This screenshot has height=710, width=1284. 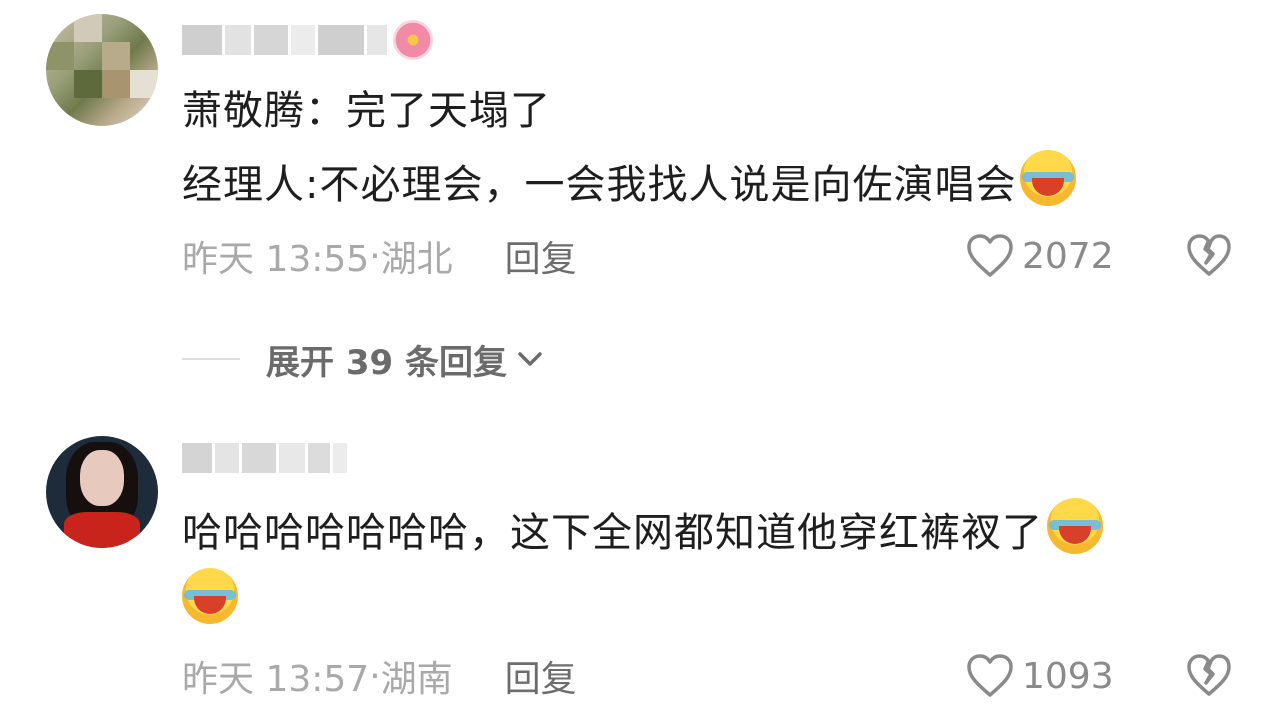 I want to click on comment-text-line-with-emoji: 哈哈哈哈哈哈哈，这下全网都知道他穿红裤衩了, so click(x=642, y=533).